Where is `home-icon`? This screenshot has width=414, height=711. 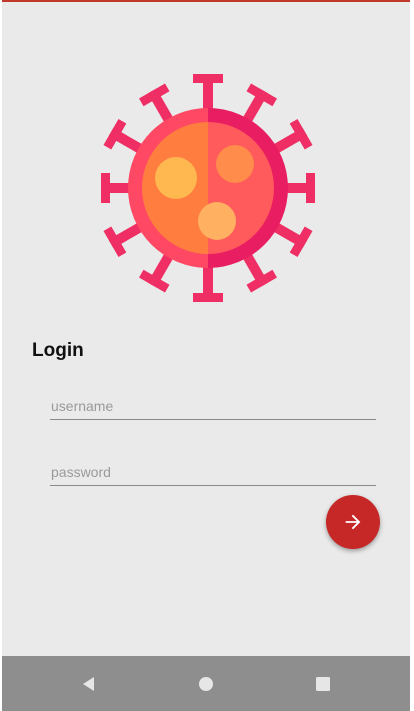
home-icon is located at coordinates (206, 684).